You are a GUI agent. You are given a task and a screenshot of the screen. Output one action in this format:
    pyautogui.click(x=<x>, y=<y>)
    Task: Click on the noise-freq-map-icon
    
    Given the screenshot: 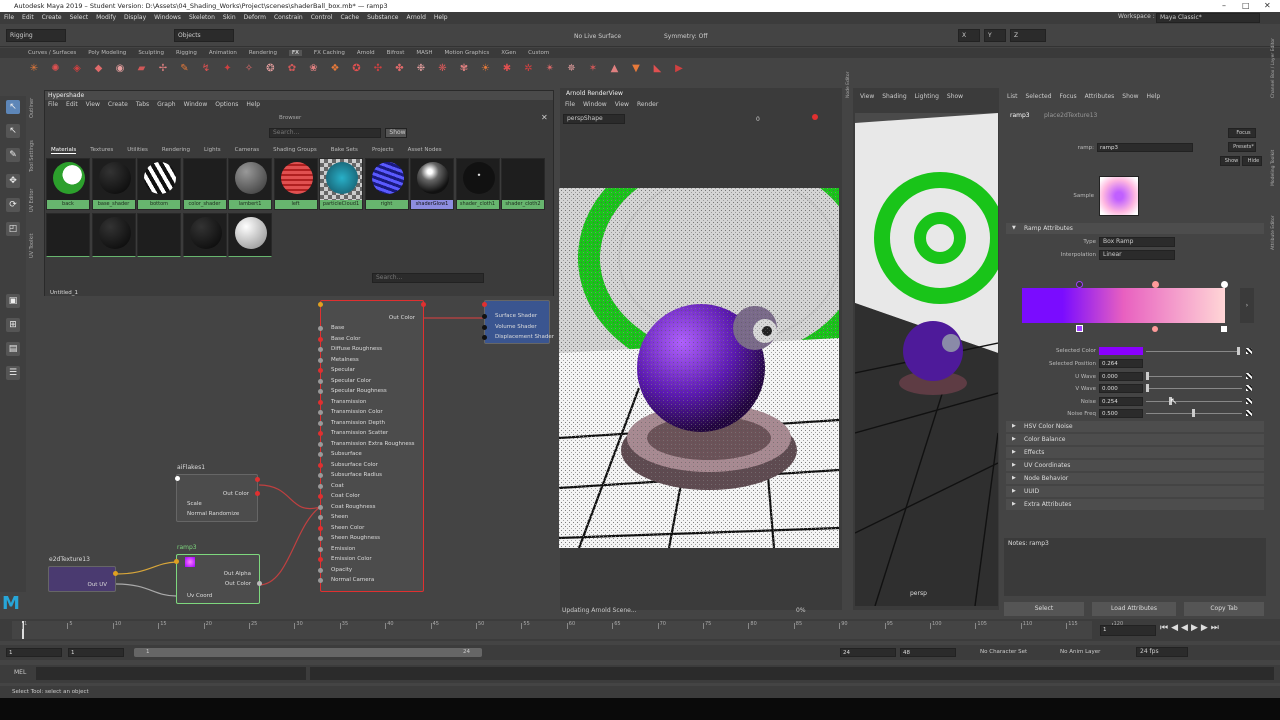 What is the action you would take?
    pyautogui.click(x=1249, y=413)
    